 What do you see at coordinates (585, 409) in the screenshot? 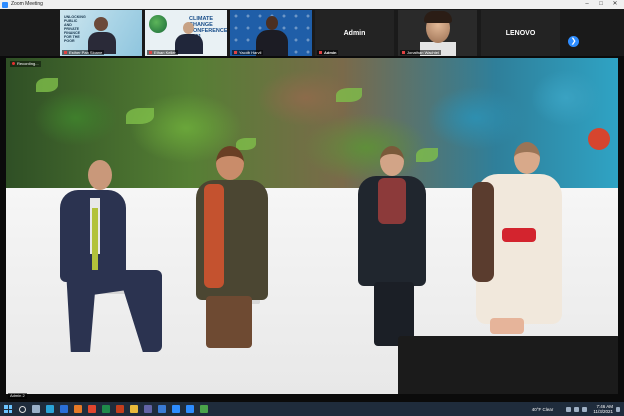
I see `battery-icon` at bounding box center [585, 409].